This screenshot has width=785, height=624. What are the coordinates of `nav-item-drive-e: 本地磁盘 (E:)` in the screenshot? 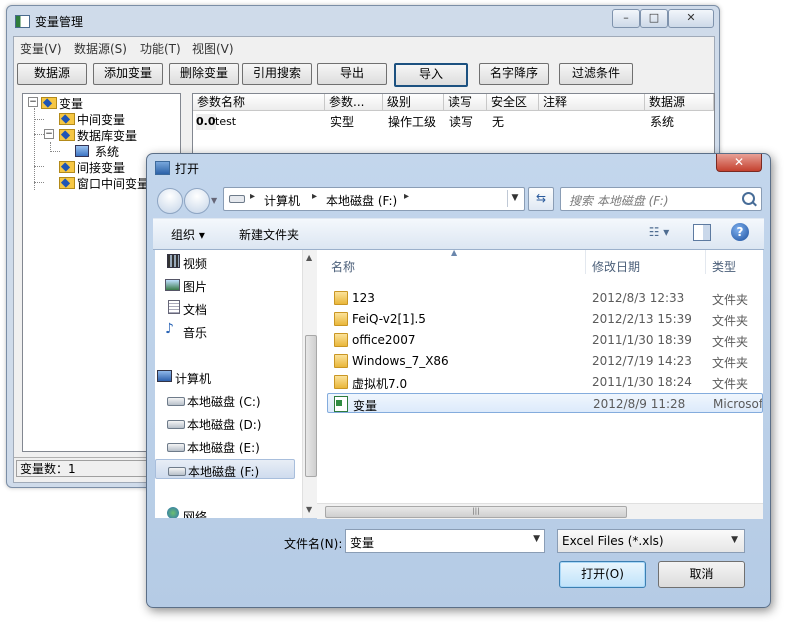 It's located at (225, 446).